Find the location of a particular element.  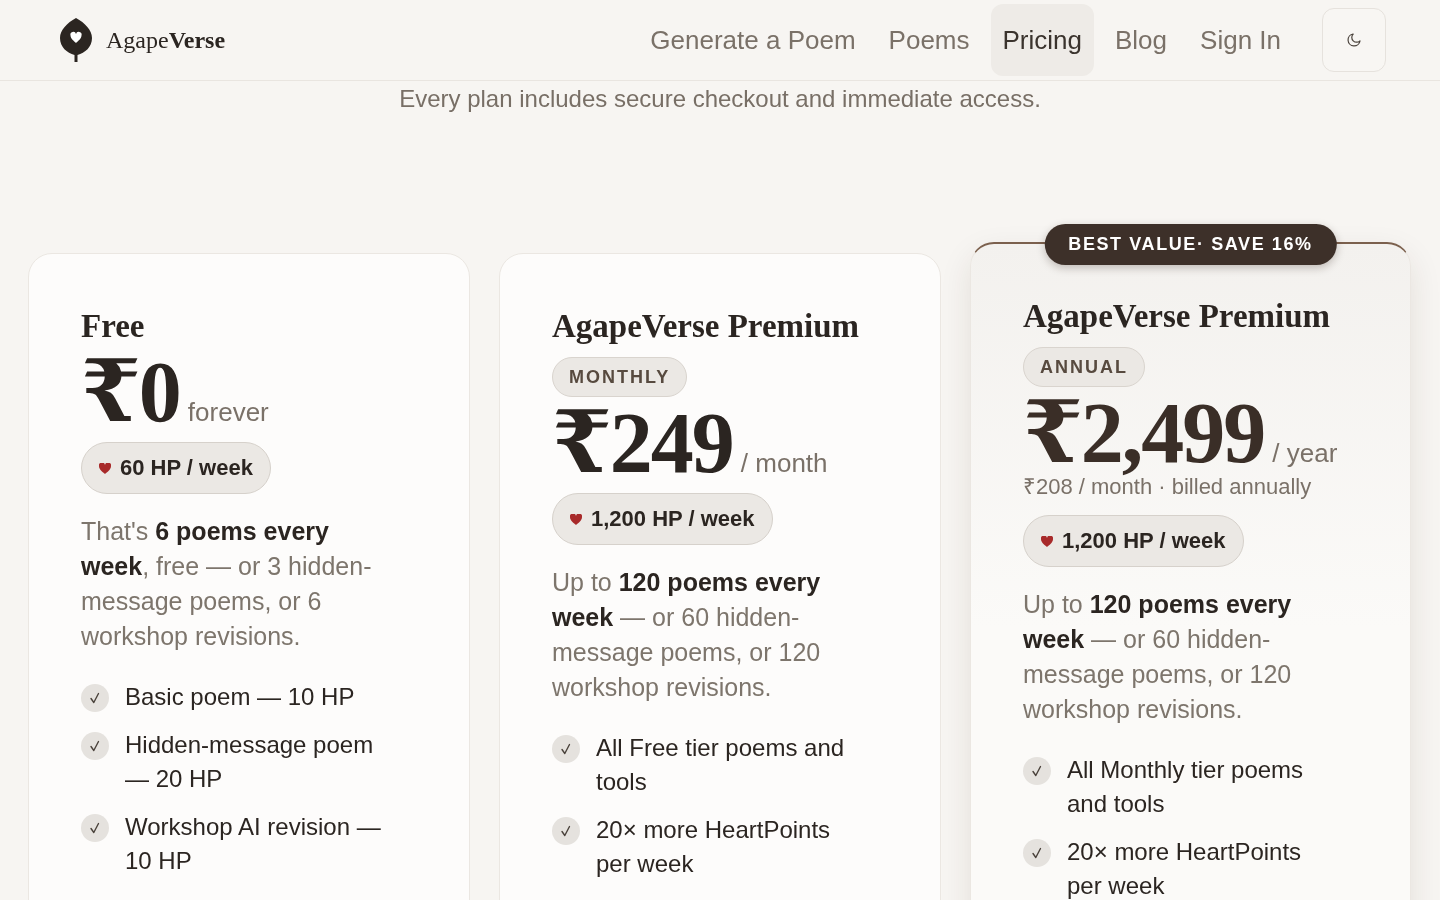

feature-text: All Free tier poems and tools is located at coordinates (721, 765).